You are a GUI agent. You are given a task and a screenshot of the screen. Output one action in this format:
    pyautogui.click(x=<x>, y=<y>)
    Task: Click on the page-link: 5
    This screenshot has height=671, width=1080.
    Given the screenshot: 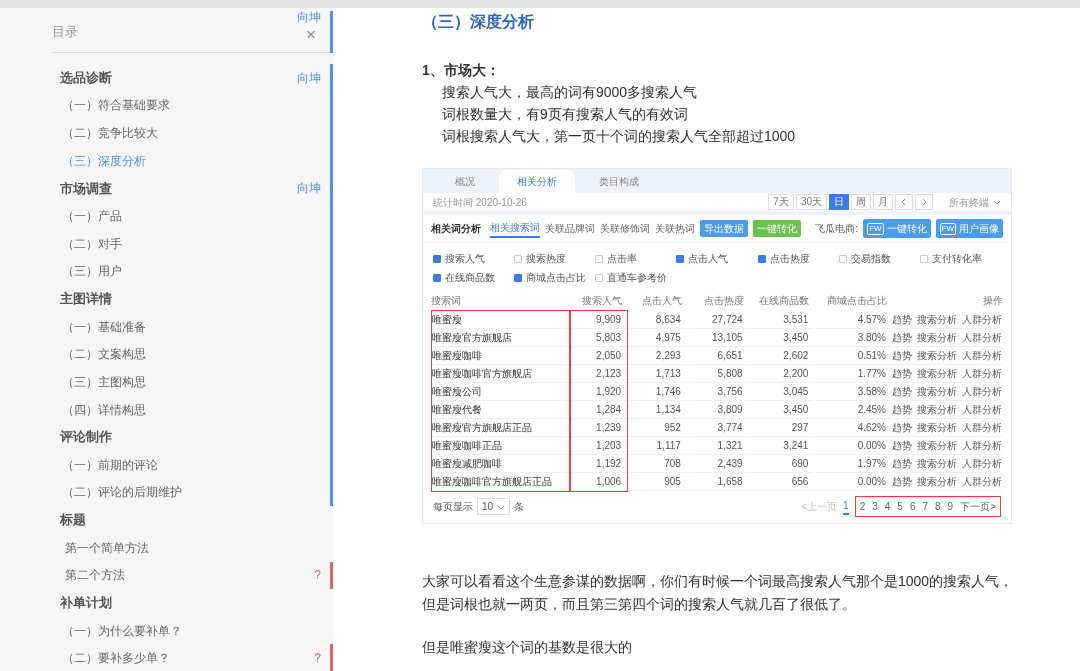 What is the action you would take?
    pyautogui.click(x=900, y=506)
    